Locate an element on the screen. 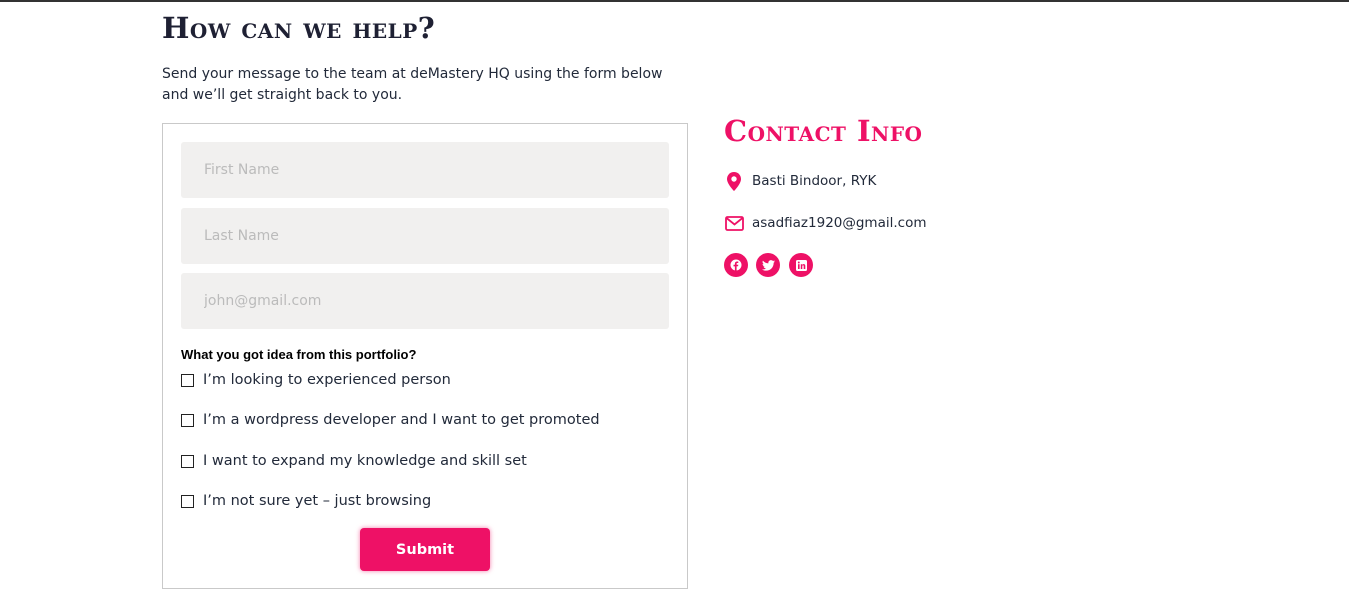 The height and width of the screenshot is (606, 1349). envelope-icon is located at coordinates (734, 223).